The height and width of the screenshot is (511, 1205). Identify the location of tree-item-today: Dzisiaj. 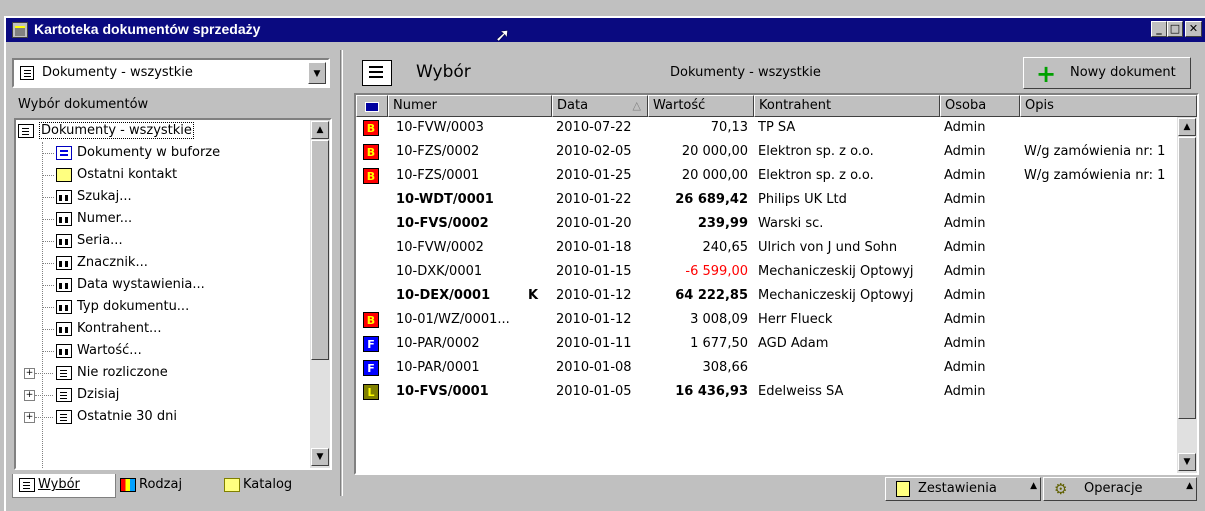
(87, 395).